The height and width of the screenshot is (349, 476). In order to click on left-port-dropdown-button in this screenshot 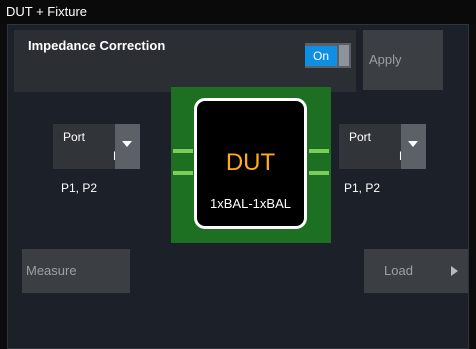, I will do `click(127, 146)`.